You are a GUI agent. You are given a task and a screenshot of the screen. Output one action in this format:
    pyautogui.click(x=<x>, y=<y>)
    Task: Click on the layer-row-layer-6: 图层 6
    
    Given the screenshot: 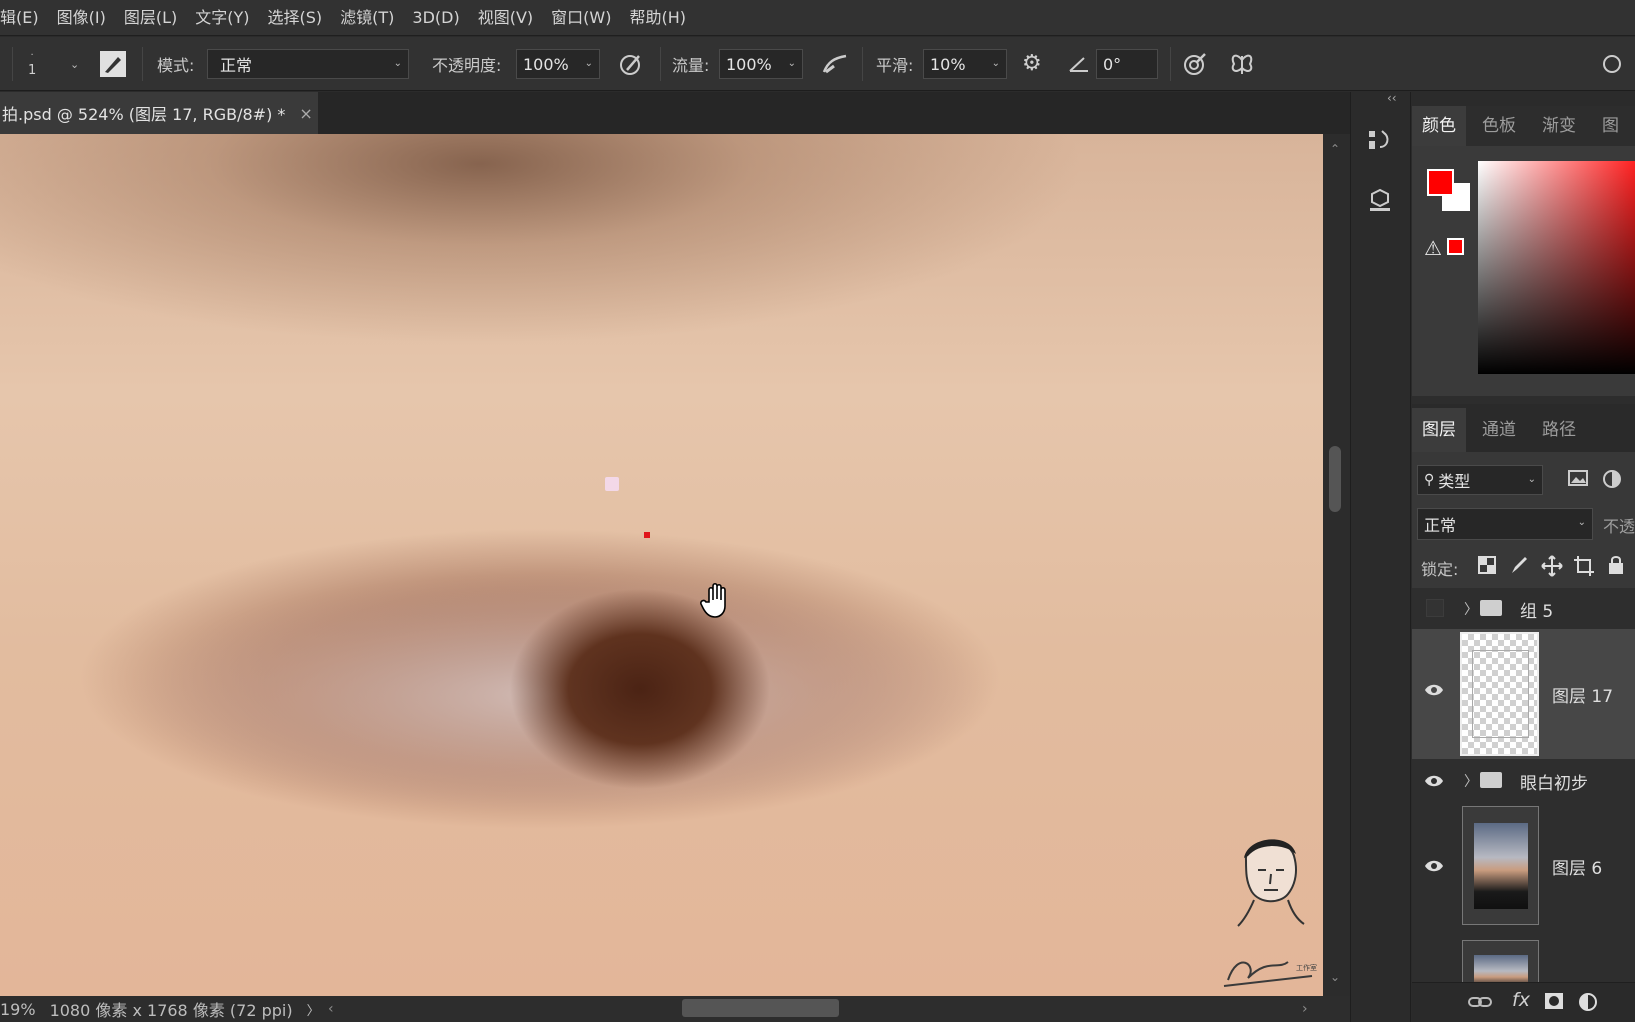 What is the action you would take?
    pyautogui.click(x=1523, y=865)
    